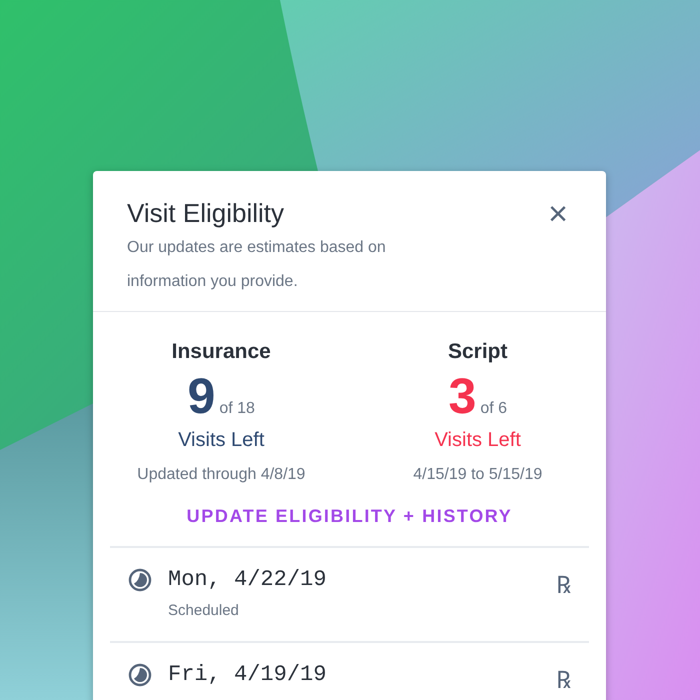 The height and width of the screenshot is (700, 700). Describe the element at coordinates (558, 214) in the screenshot. I see `close-button: ×` at that location.